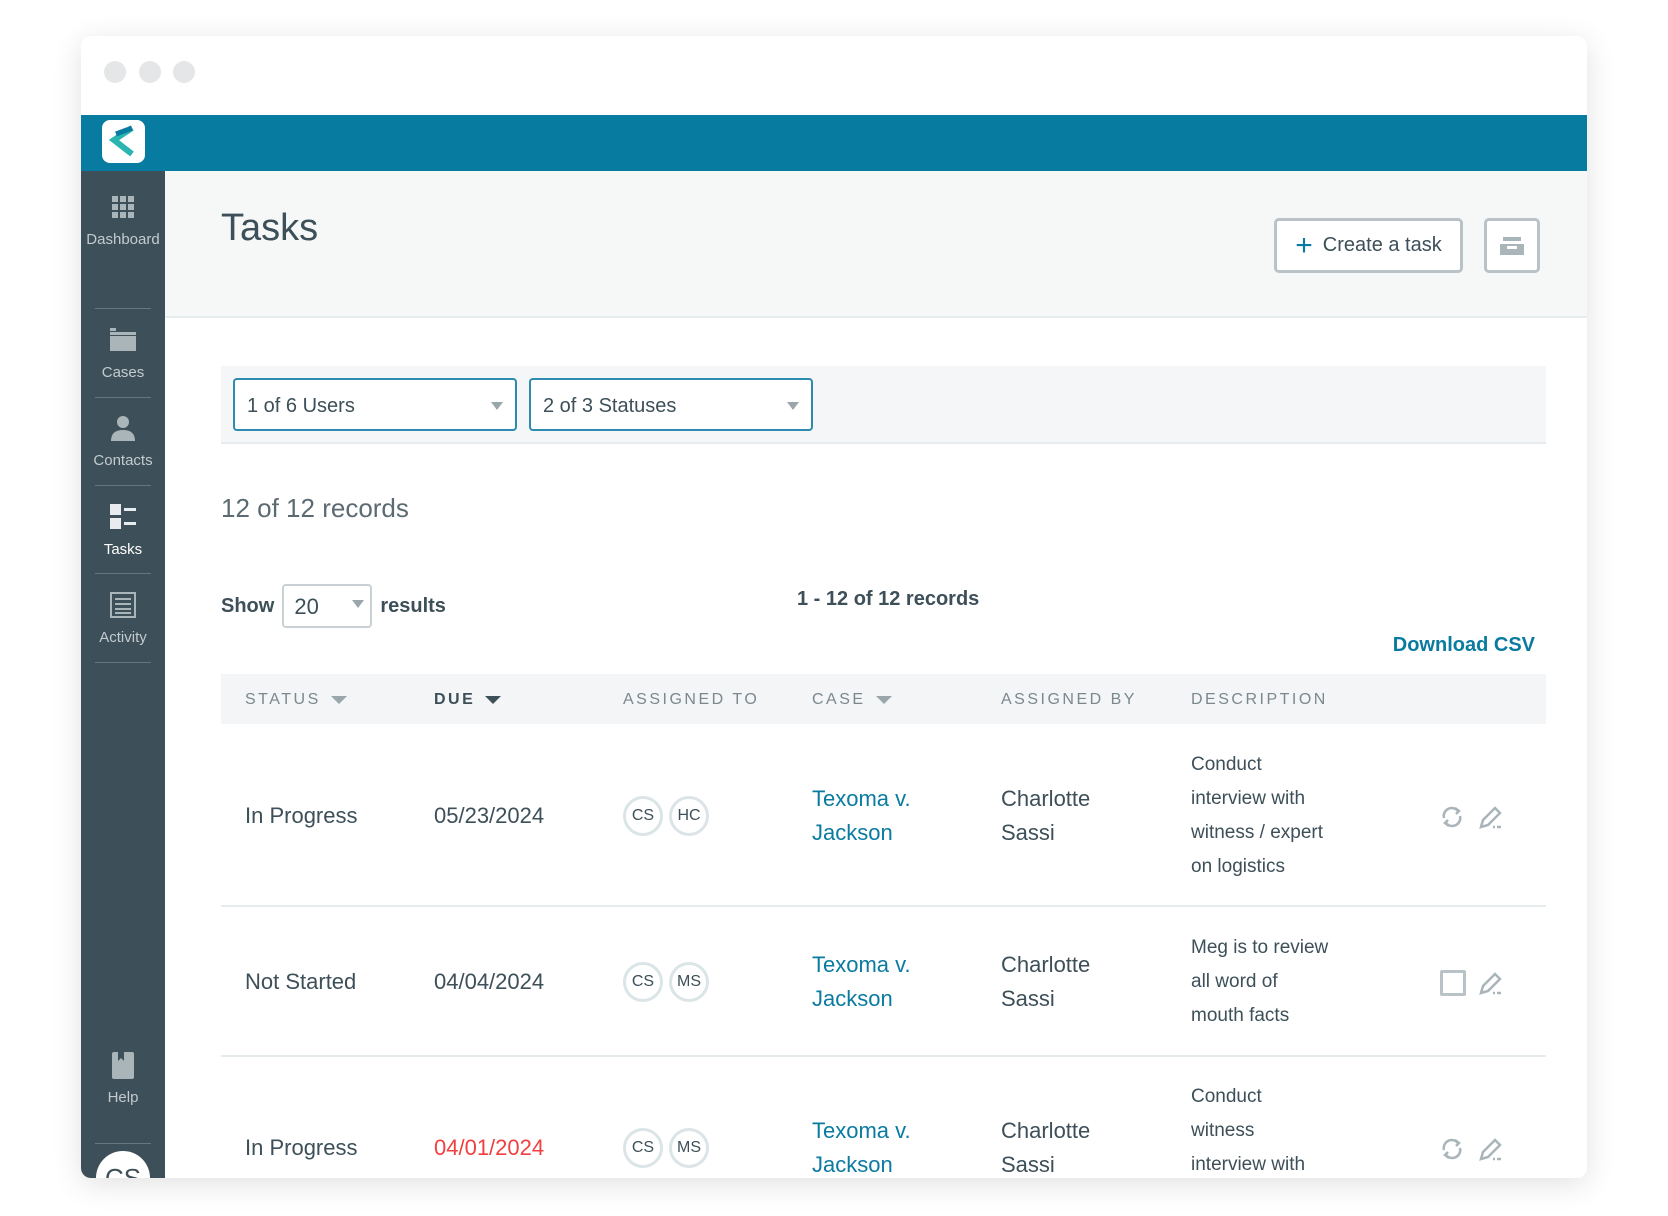  I want to click on description-cell: Meg is to review all word of mouth facts, so click(1259, 982).